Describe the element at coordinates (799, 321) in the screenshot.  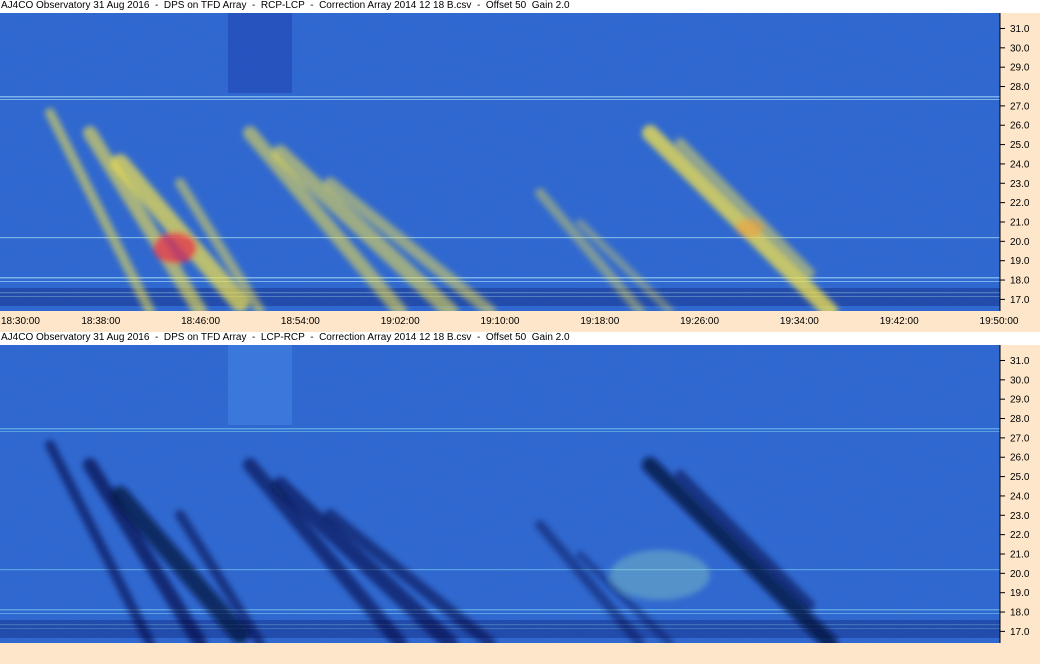
I see `x-tick-label: 19:34:00` at that location.